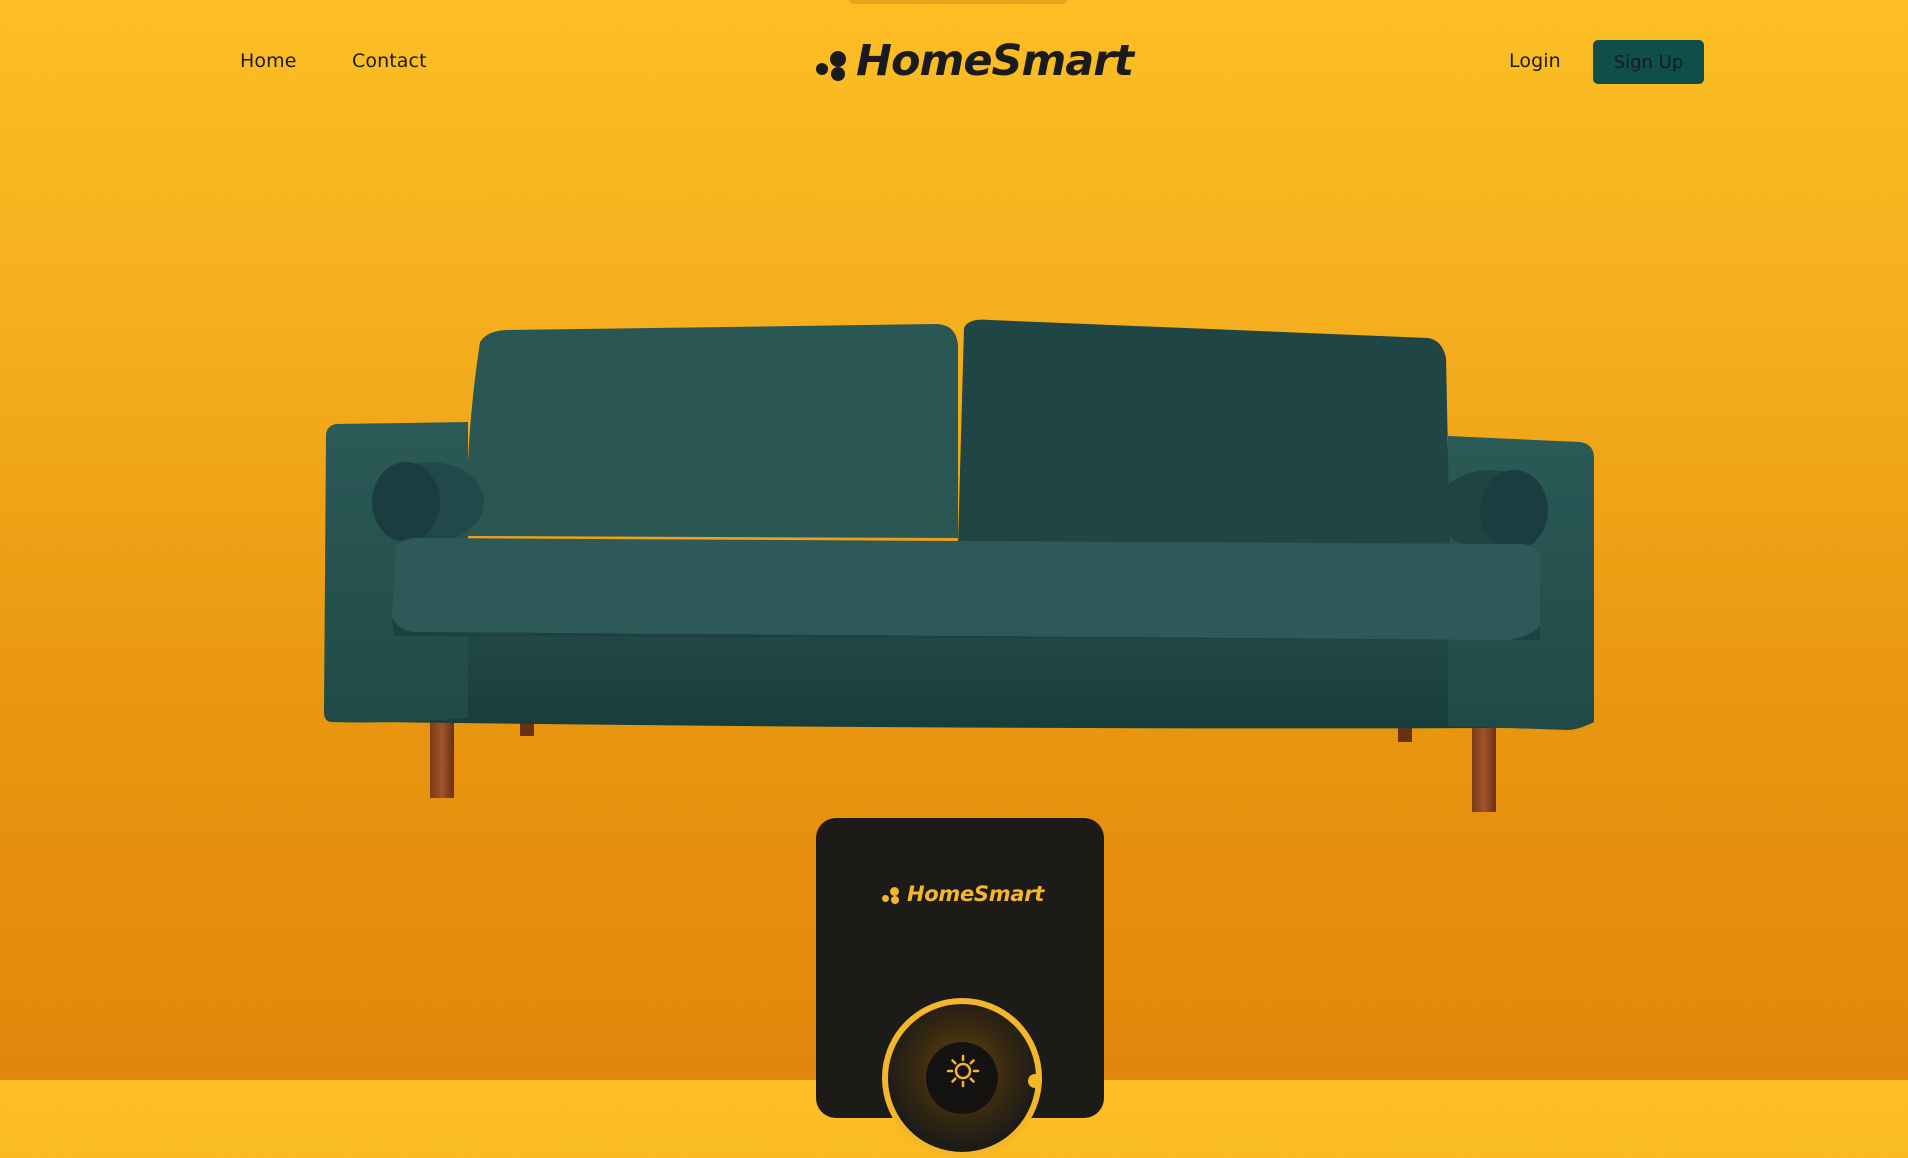  I want to click on dial-knob, so click(1035, 1081).